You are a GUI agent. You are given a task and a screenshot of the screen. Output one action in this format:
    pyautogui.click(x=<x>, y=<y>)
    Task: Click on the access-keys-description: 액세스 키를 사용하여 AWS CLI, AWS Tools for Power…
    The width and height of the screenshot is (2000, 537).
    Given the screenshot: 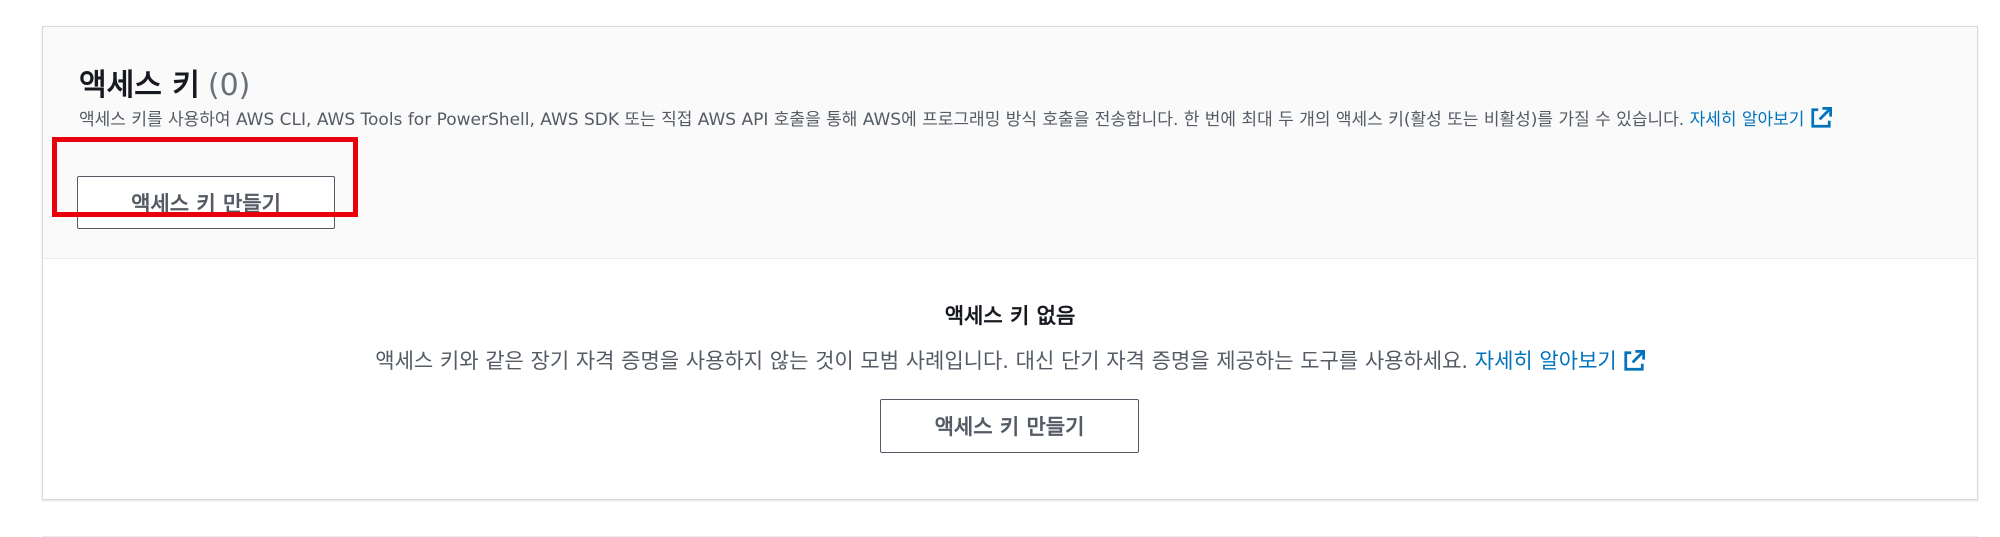 What is the action you would take?
    pyautogui.click(x=1024, y=120)
    